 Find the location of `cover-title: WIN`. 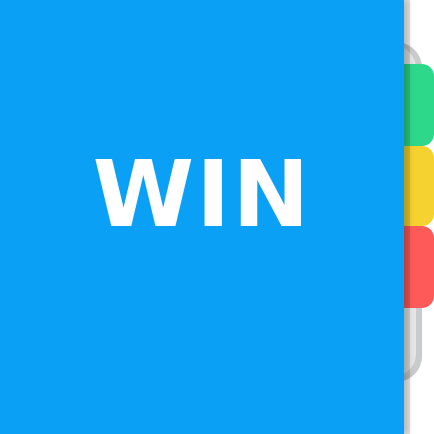

cover-title: WIN is located at coordinates (202, 194).